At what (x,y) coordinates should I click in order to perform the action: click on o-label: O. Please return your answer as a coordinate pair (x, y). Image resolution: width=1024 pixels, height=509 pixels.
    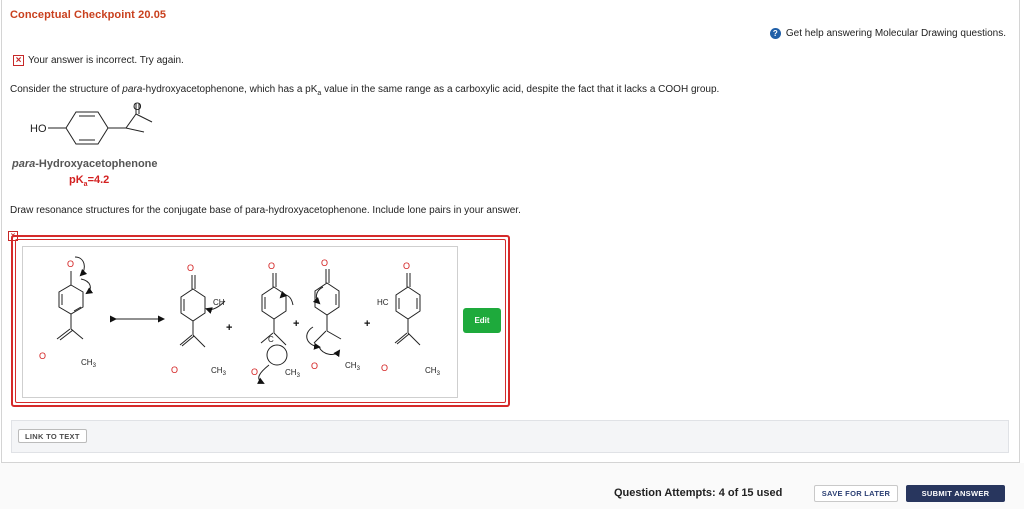
    Looking at the image, I should click on (137, 107).